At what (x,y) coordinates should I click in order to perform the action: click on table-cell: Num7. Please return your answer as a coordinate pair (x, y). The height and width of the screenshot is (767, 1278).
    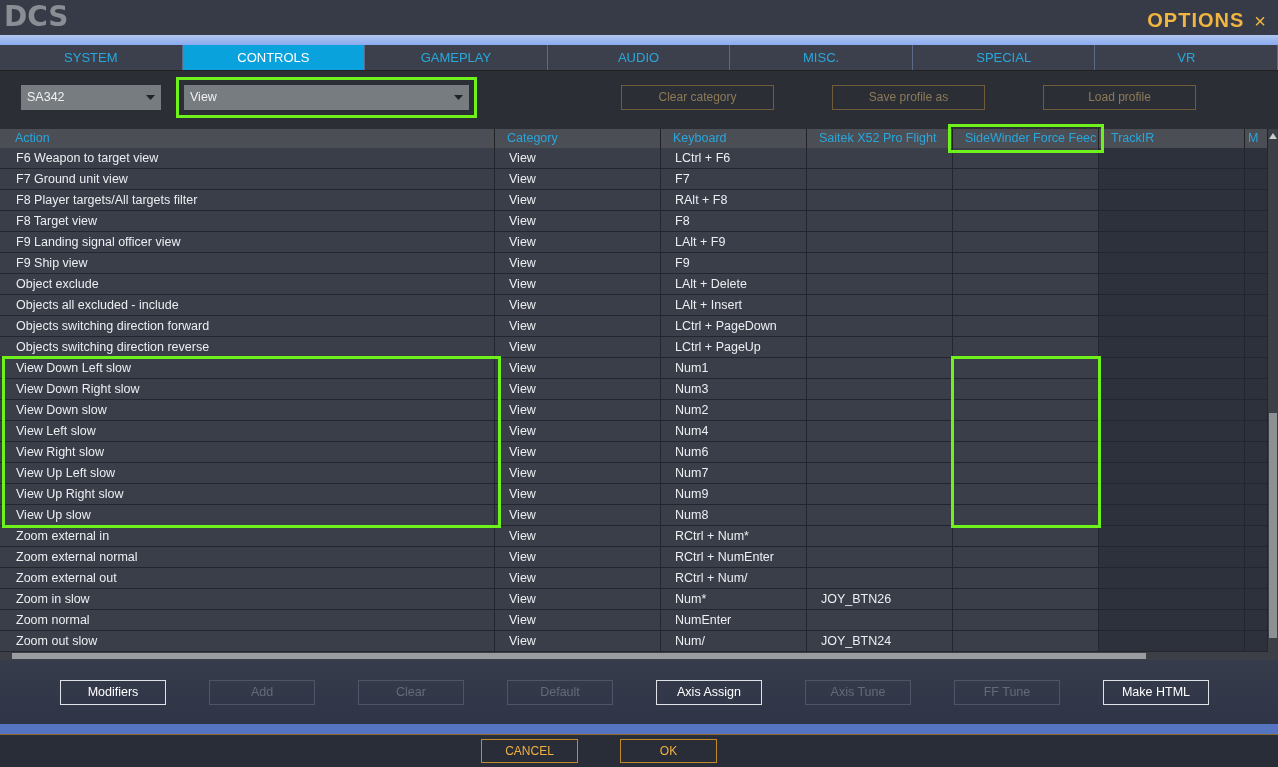
    Looking at the image, I should click on (734, 473).